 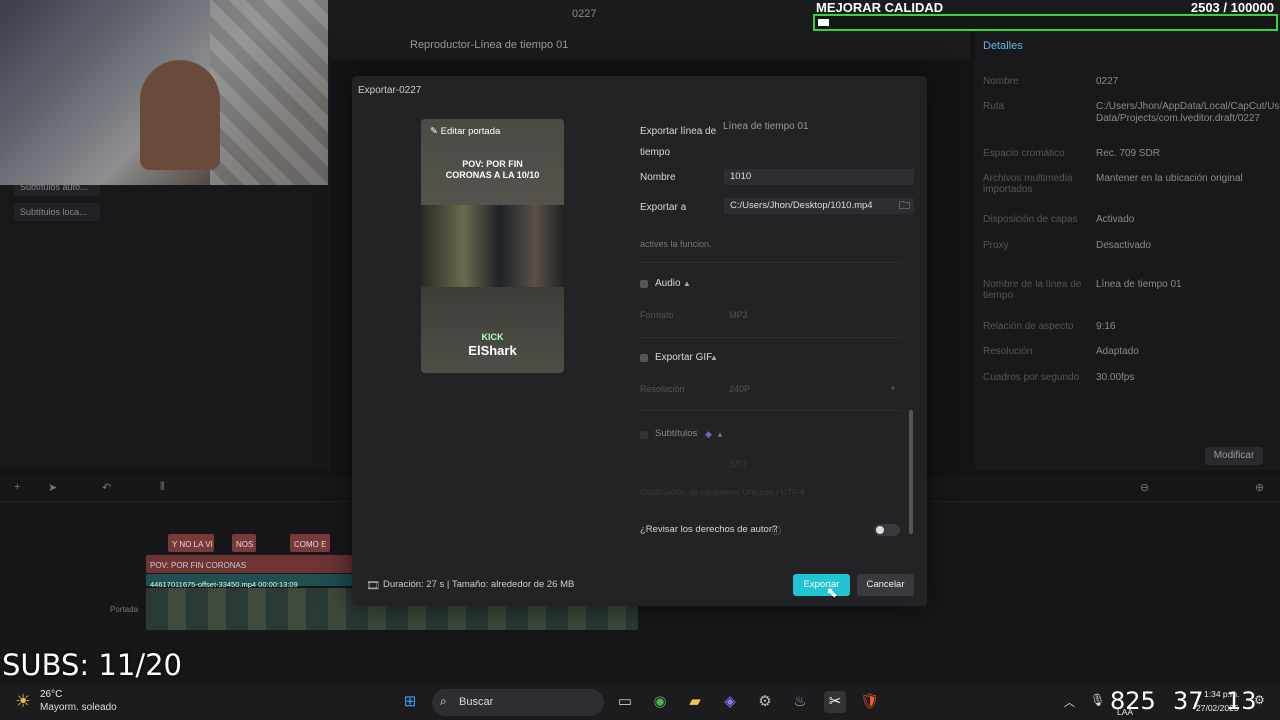 I want to click on subtitles-format-value: SRT, so click(x=738, y=464).